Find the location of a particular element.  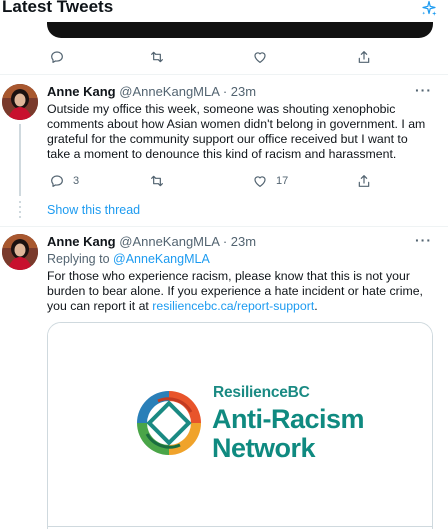

like-button is located at coordinates (260, 57).